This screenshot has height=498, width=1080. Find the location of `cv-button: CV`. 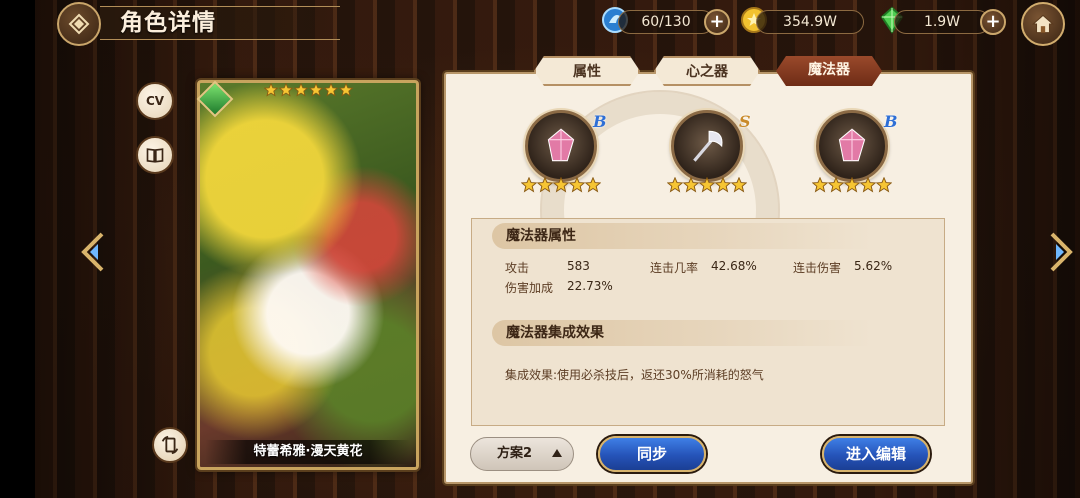

cv-button: CV is located at coordinates (155, 101).